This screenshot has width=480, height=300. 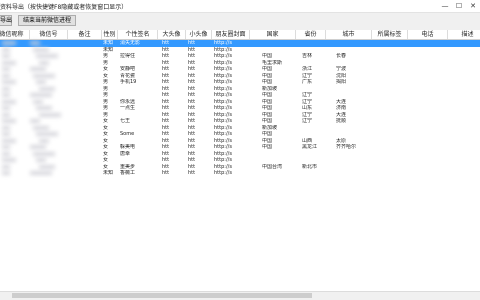 What do you see at coordinates (47, 20) in the screenshot?
I see `end-wechat-process-button: 结束当前微信进程` at bounding box center [47, 20].